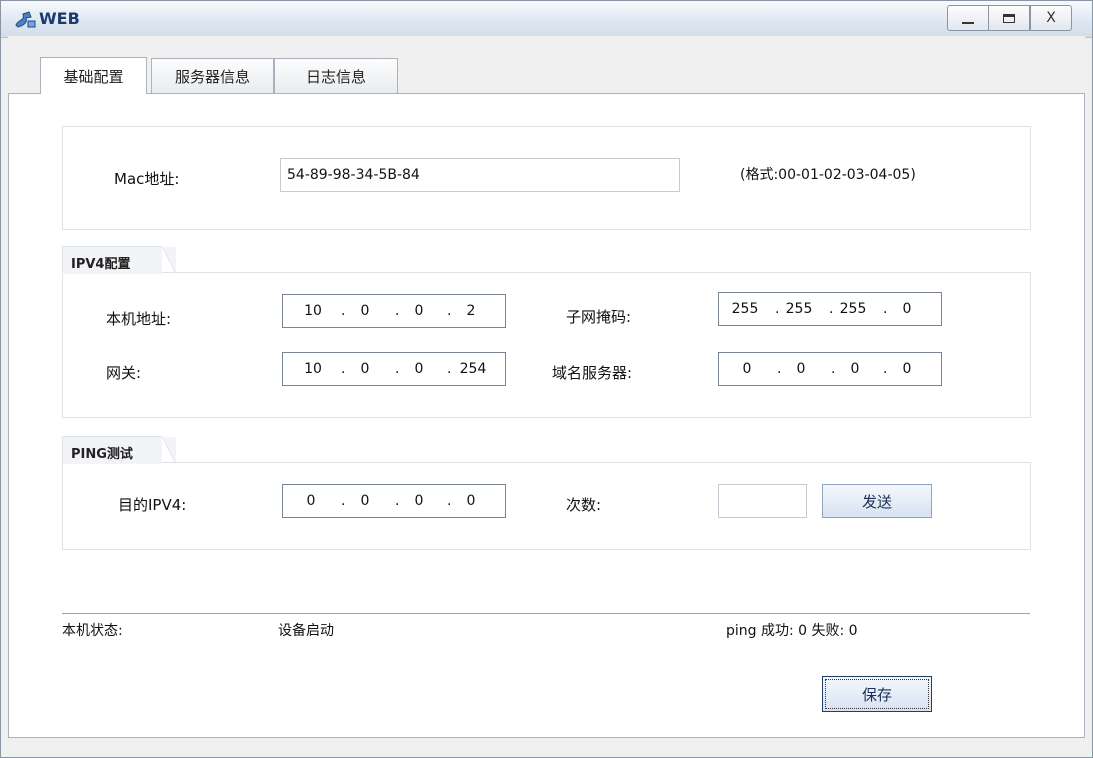  Describe the element at coordinates (792, 631) in the screenshot. I see `ping-result: ping 成功: 0 失败: 0` at that location.